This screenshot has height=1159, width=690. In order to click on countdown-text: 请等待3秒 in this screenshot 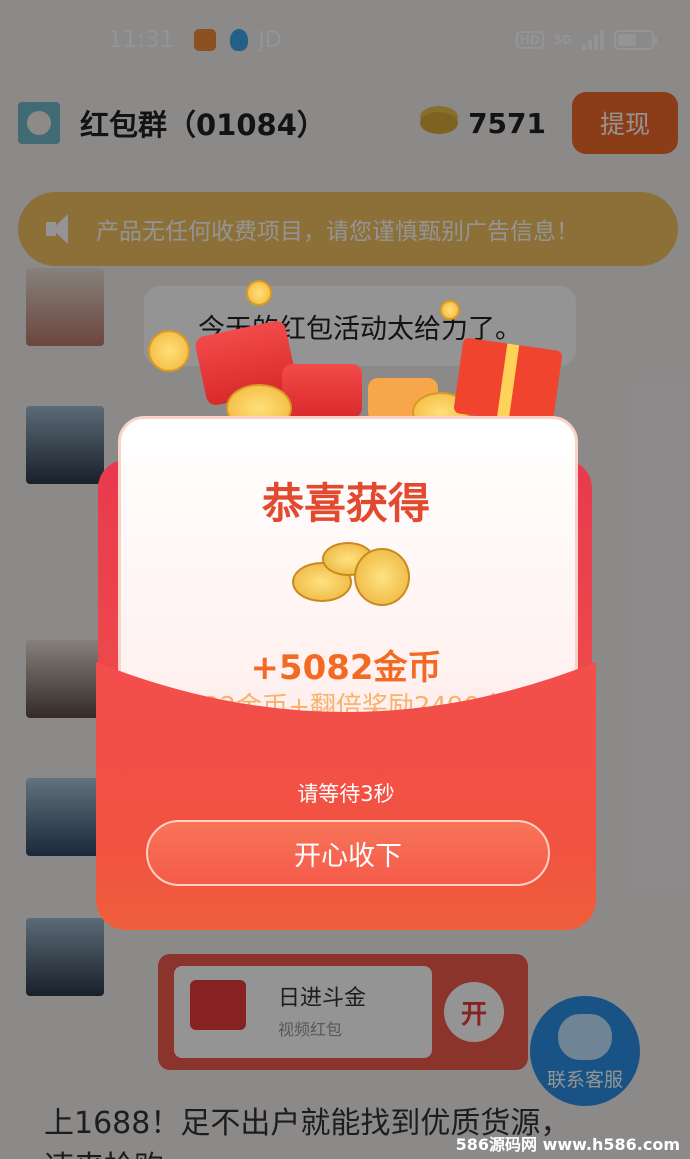, I will do `click(346, 794)`.